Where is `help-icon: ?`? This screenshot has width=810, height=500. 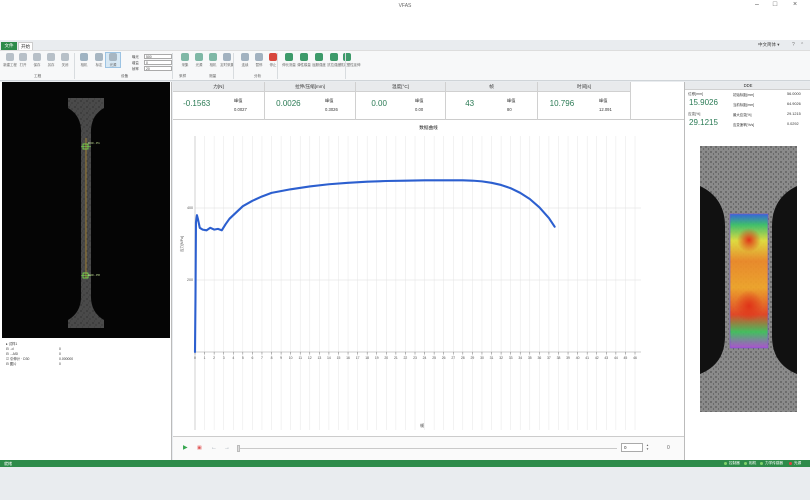
help-icon: ? is located at coordinates (793, 45).